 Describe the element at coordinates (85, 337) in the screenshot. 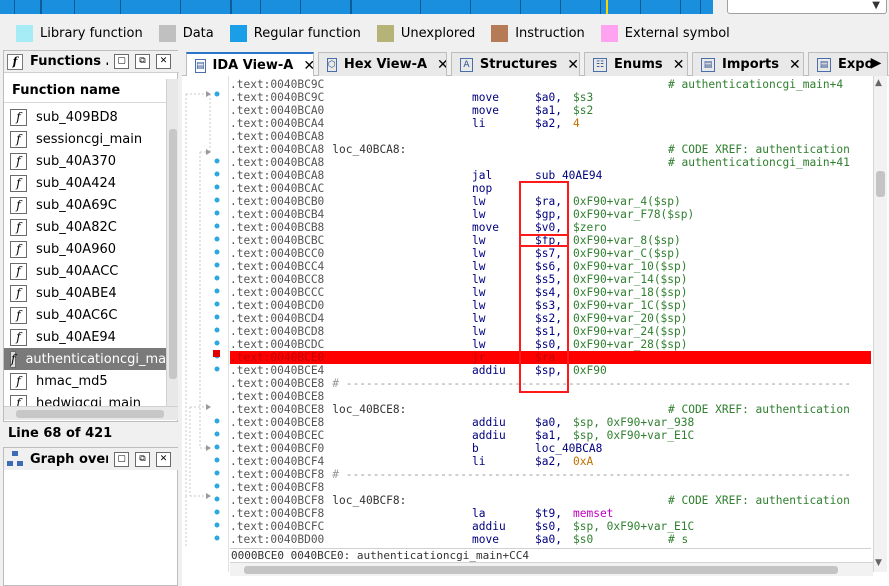

I see `function-list-item: f sub_40AE94` at that location.